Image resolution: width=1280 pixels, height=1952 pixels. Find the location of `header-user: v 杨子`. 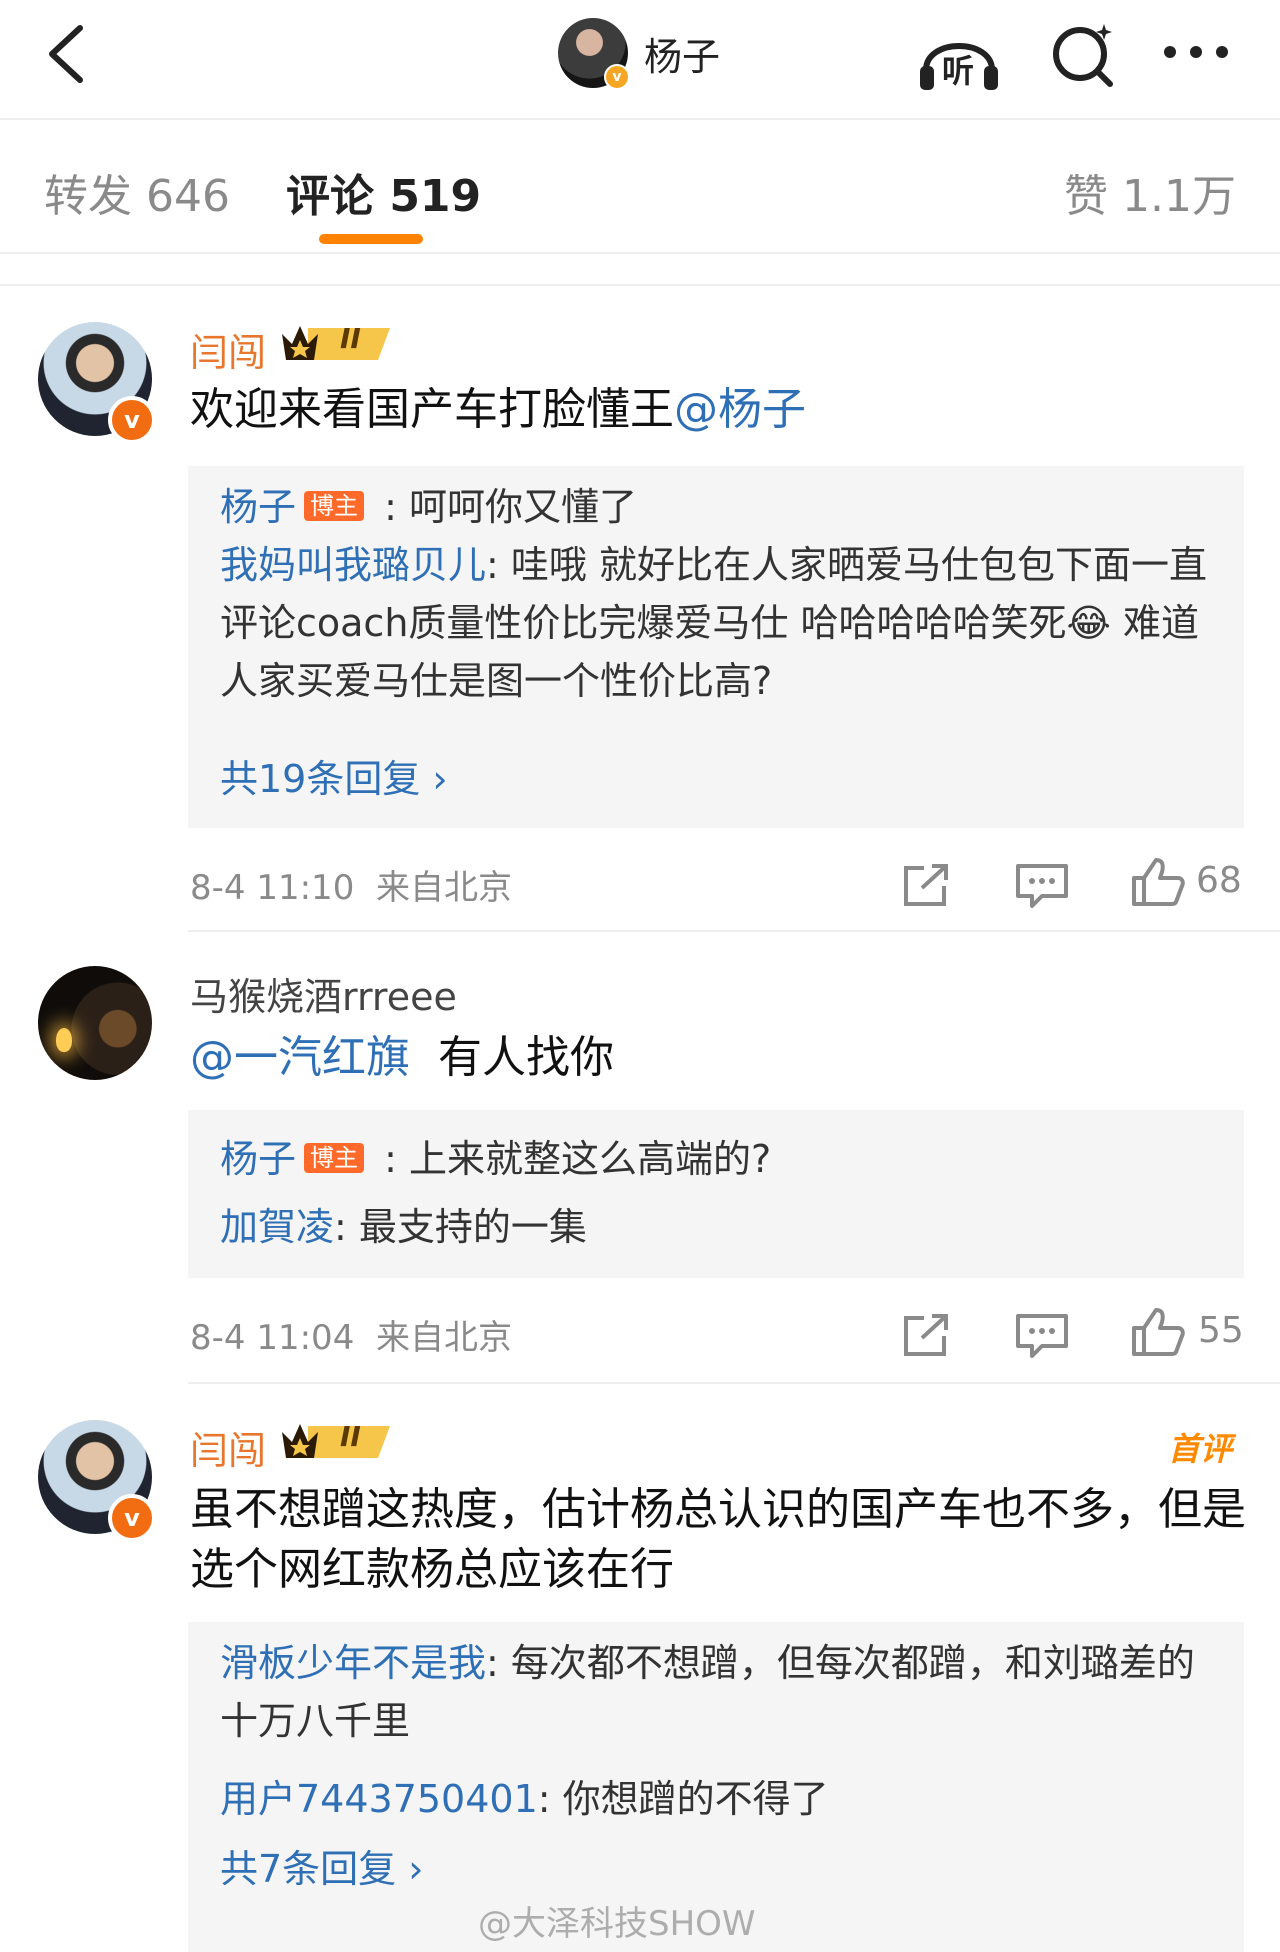

header-user: v 杨子 is located at coordinates (639, 54).